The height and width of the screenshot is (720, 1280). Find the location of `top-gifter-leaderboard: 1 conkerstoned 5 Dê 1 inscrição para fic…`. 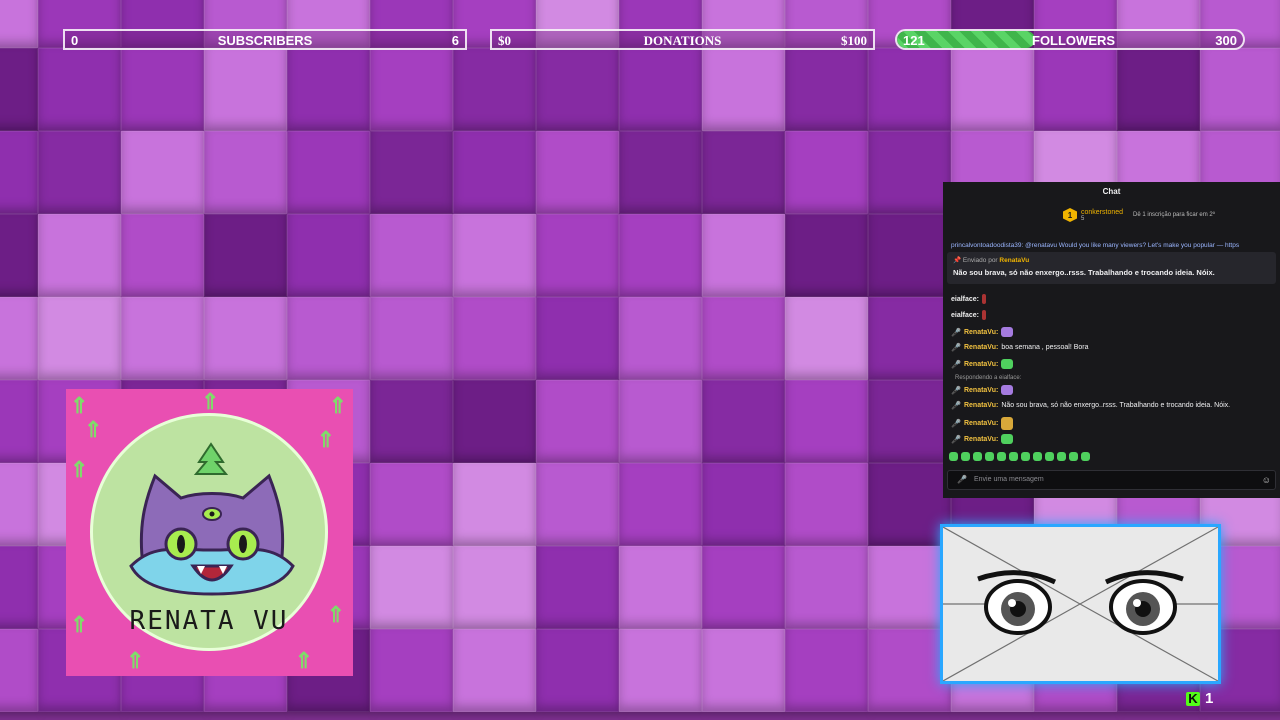

top-gifter-leaderboard: 1 conkerstoned 5 Dê 1 inscrição para fic… is located at coordinates (1139, 215).